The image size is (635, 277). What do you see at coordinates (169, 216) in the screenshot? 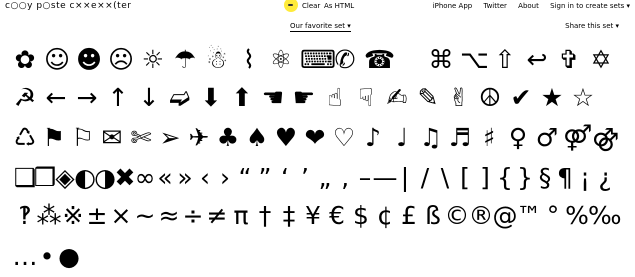
I see `glyph-button: ≈` at bounding box center [169, 216].